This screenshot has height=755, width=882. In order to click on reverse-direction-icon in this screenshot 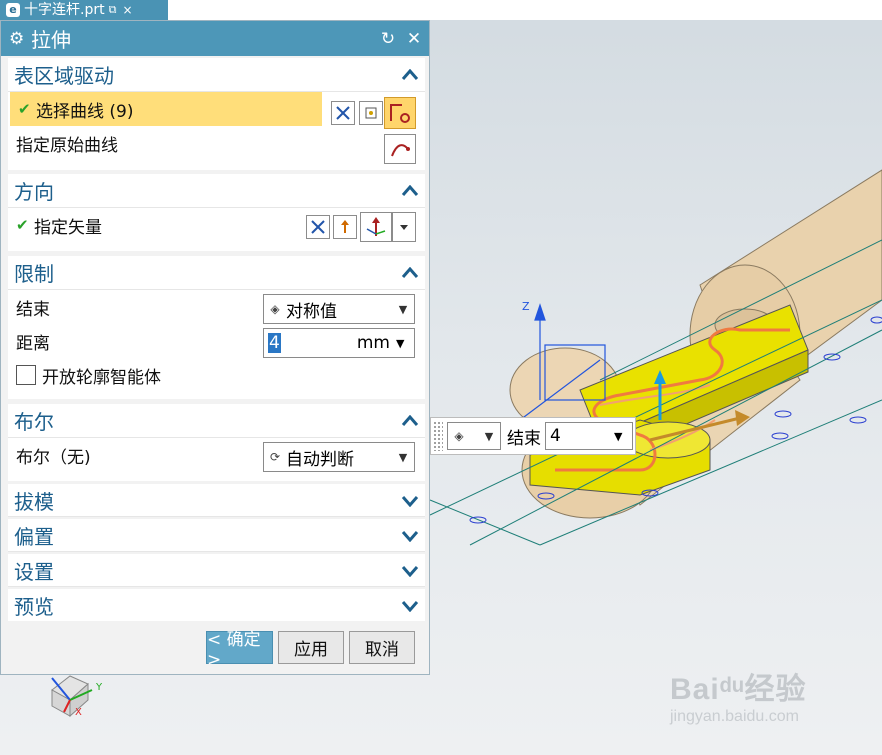, I will do `click(345, 227)`.